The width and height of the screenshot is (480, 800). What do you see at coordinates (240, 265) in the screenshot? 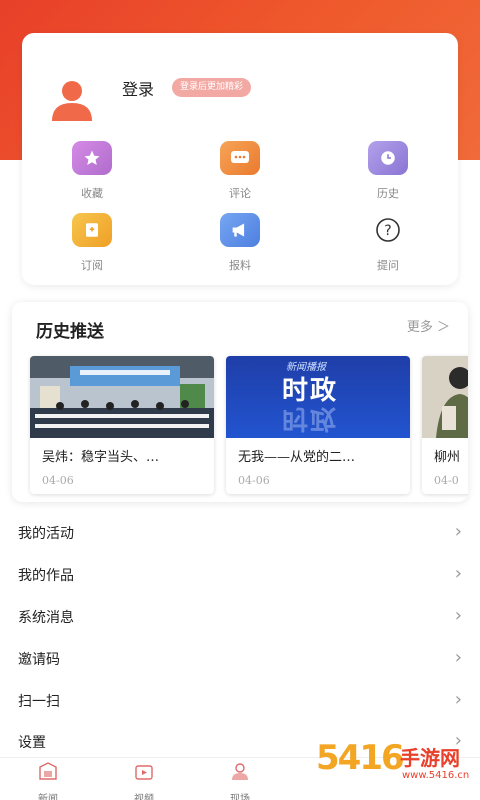
I see `report-label: 报料` at bounding box center [240, 265].